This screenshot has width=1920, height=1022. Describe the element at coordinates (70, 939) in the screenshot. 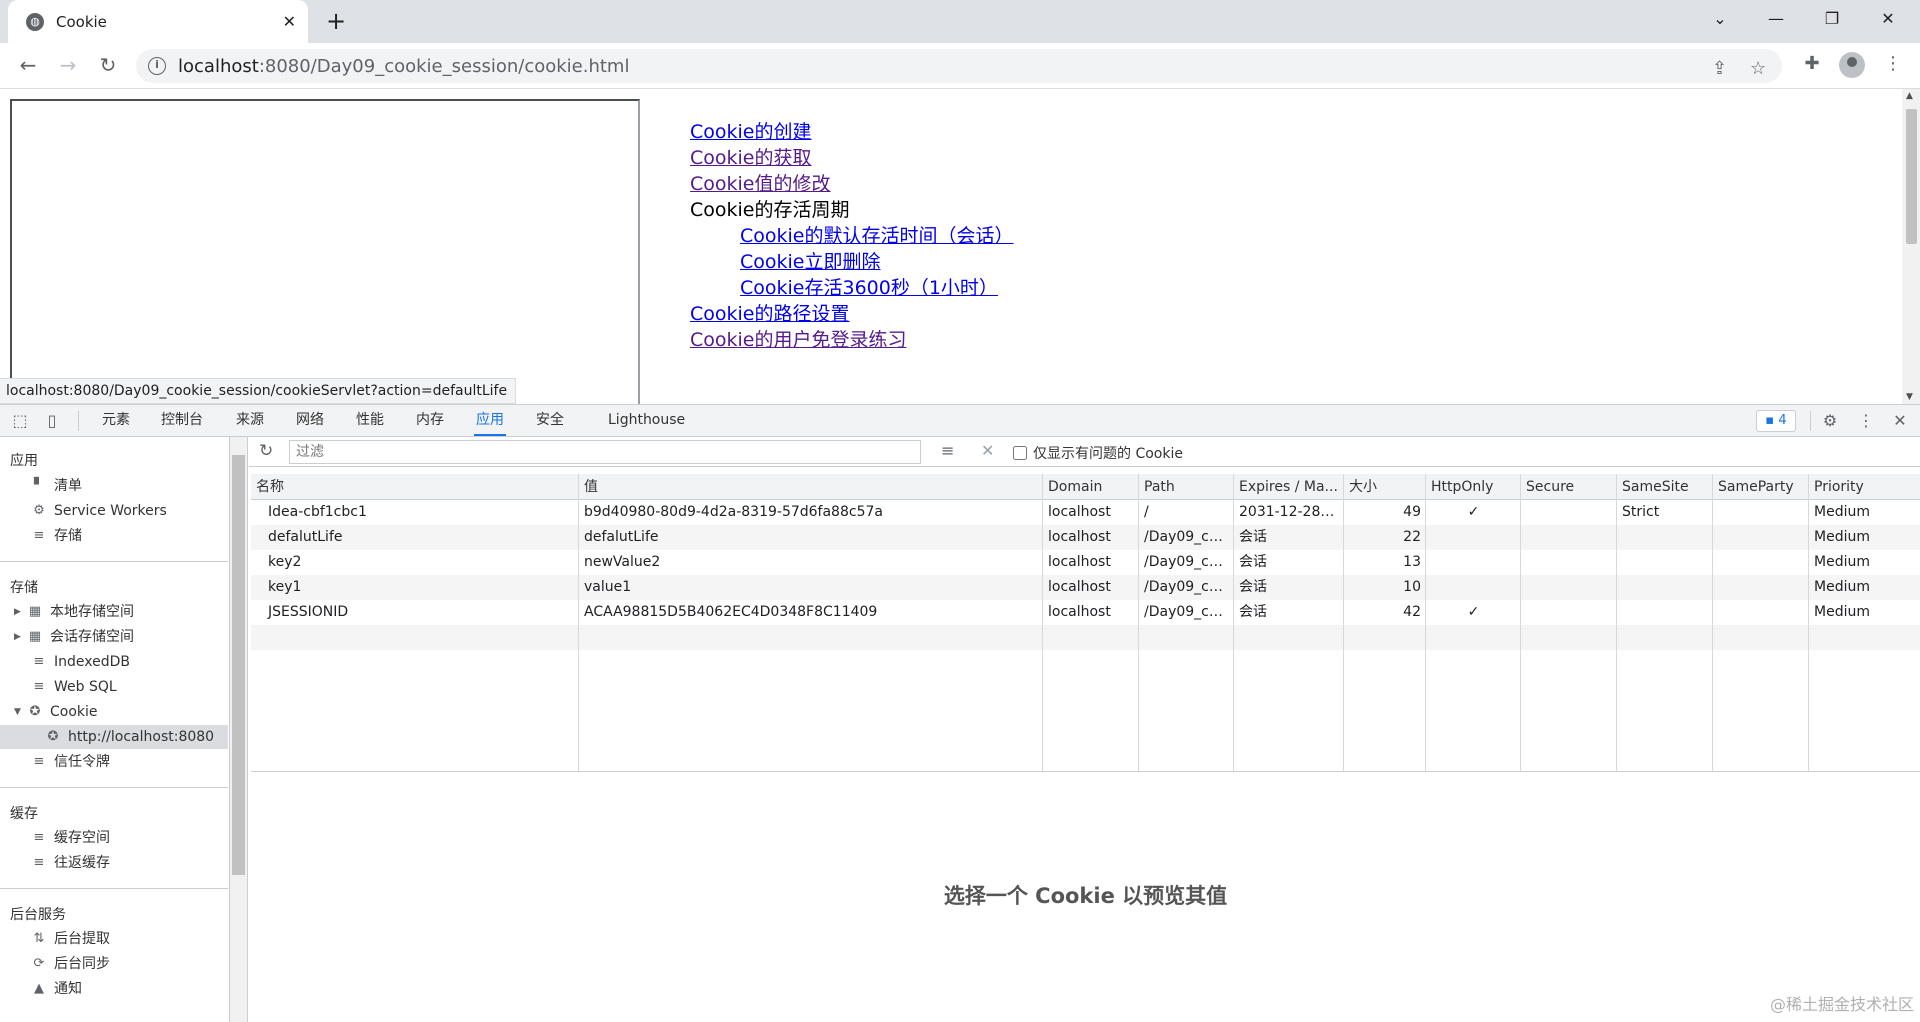

I see `sidebar-item-background-fetch: ⇅后台提取` at that location.